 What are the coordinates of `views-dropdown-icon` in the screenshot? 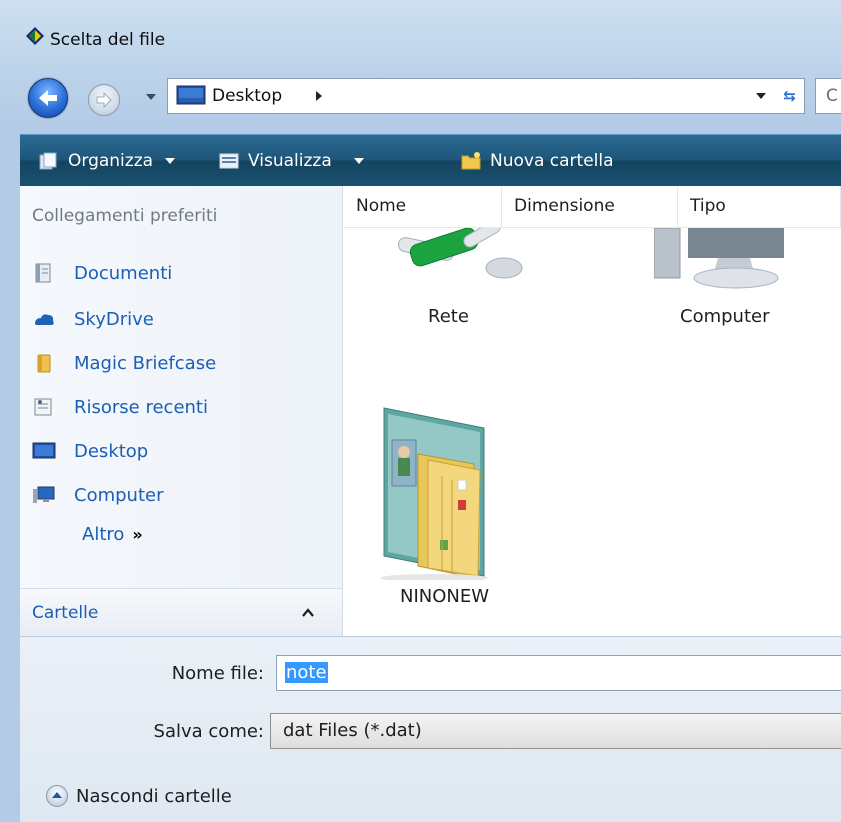 It's located at (358, 161).